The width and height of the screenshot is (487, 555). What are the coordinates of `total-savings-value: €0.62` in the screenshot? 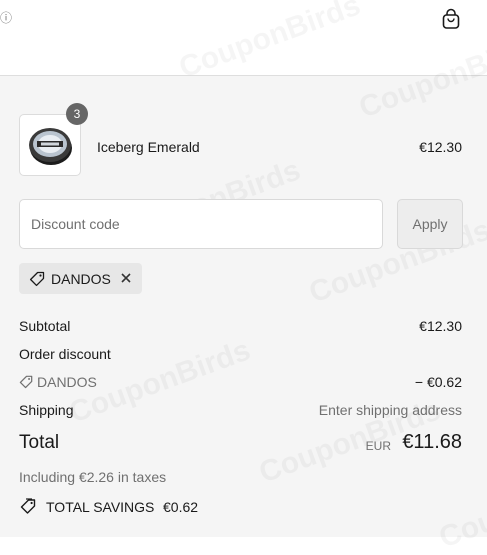 It's located at (181, 507).